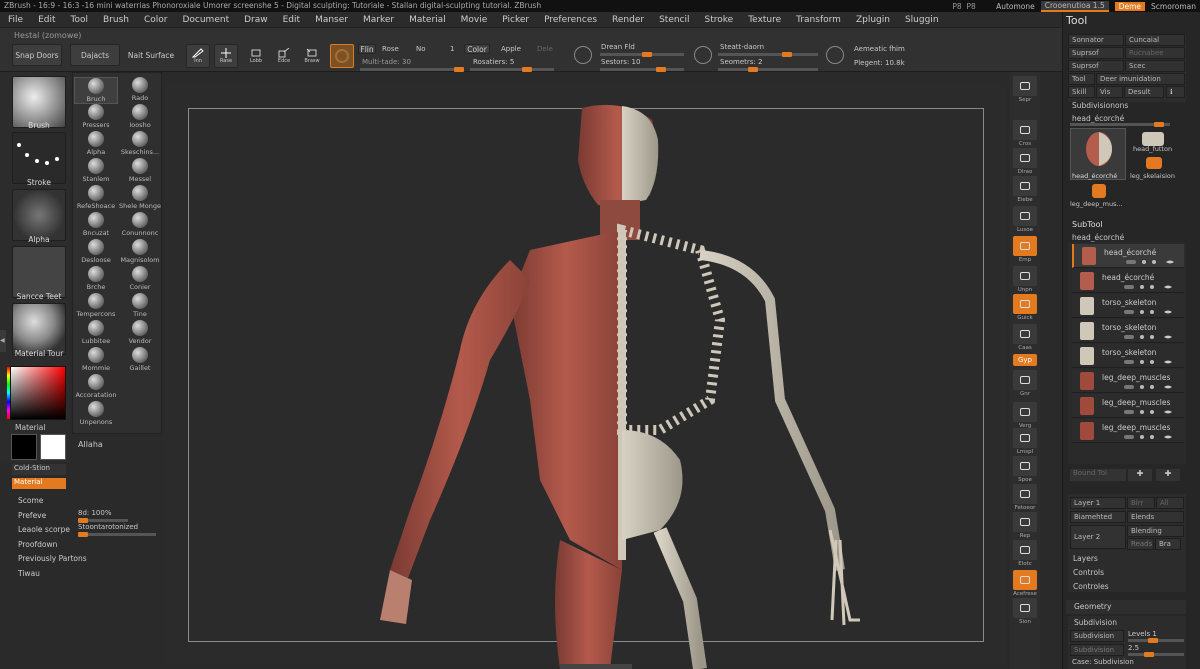 The height and width of the screenshot is (669, 1200). Describe the element at coordinates (96, 332) in the screenshot. I see `brush-item: Lubbitee` at that location.